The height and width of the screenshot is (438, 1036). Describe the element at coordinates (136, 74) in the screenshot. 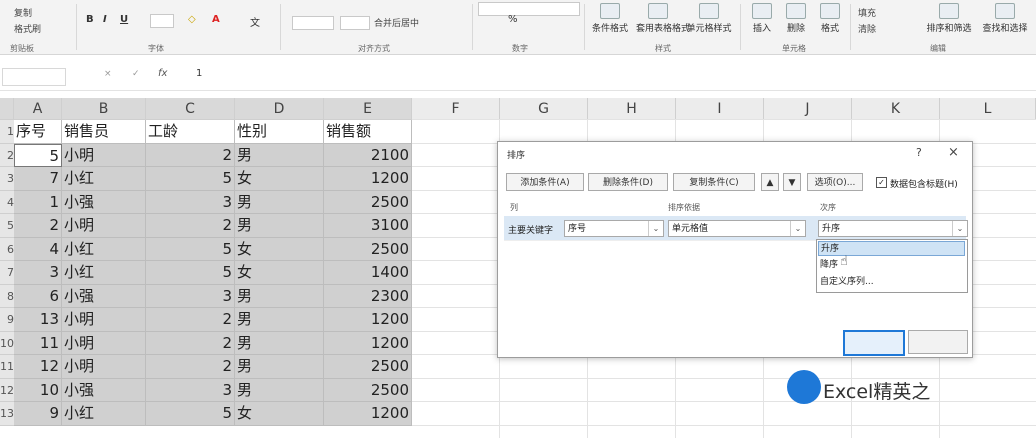

I see `enter-icon: ✓` at that location.